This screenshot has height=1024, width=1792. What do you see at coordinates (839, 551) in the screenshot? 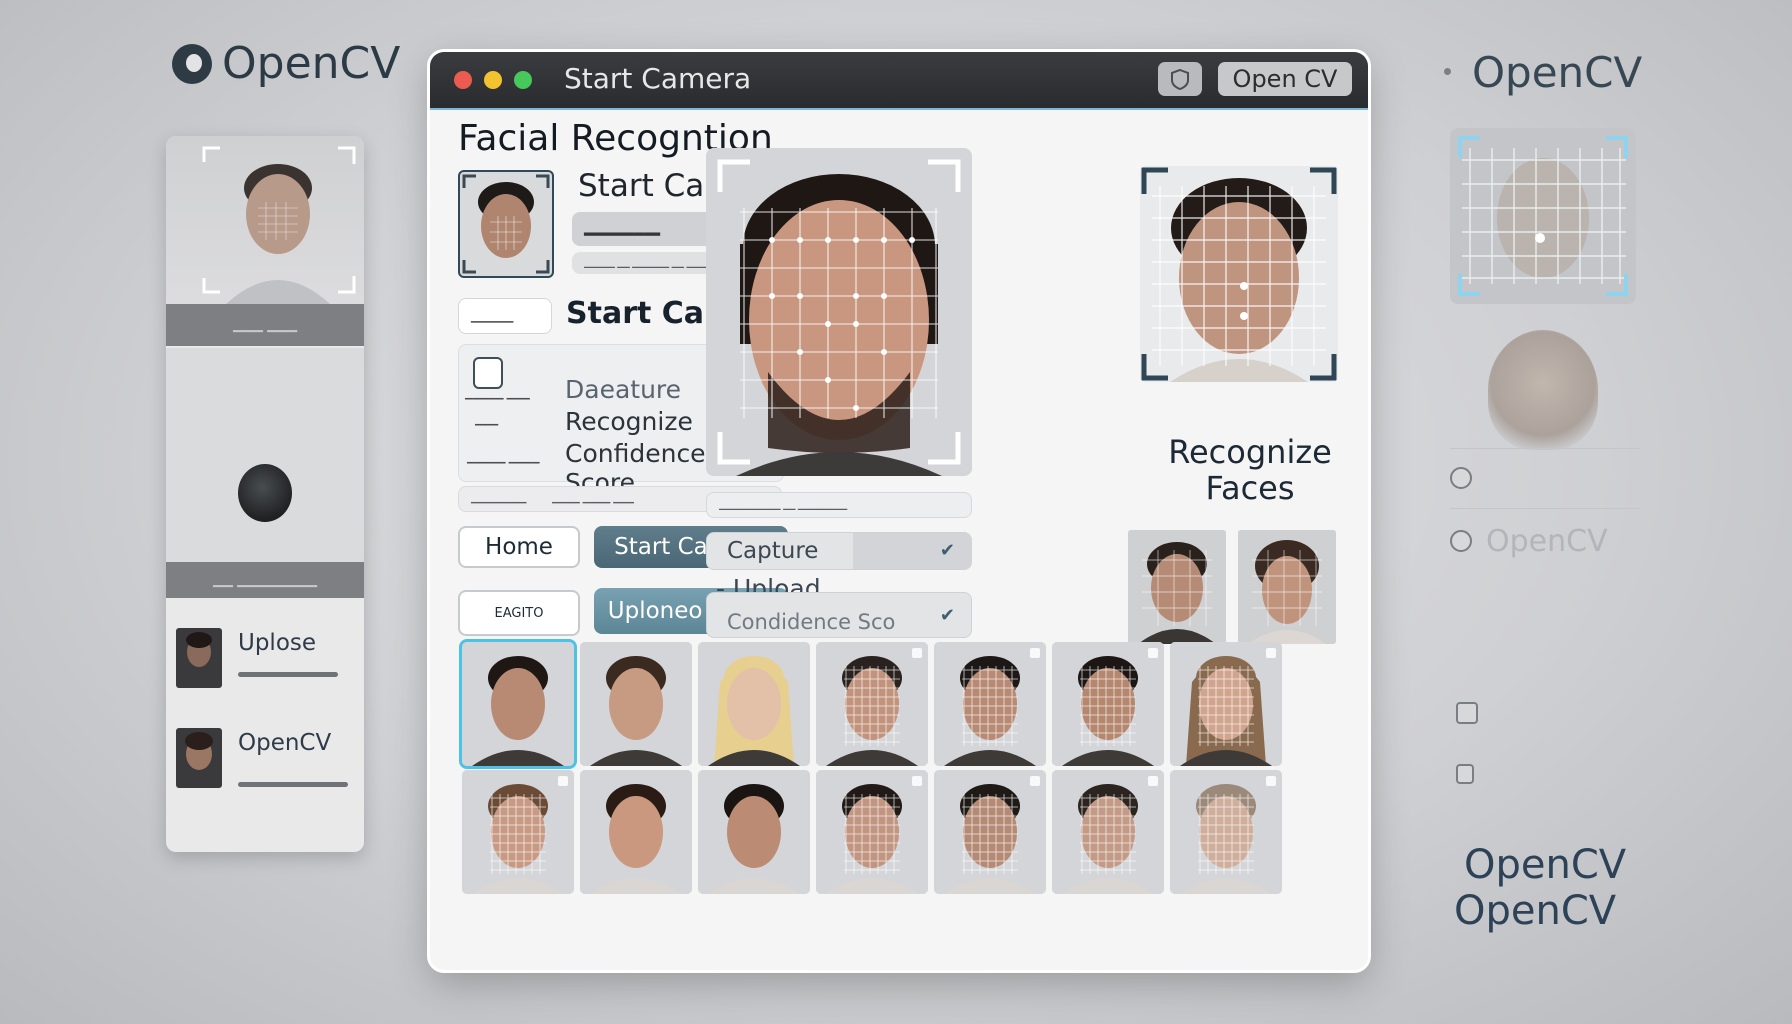
I see `capture-select: Capture ✔` at bounding box center [839, 551].